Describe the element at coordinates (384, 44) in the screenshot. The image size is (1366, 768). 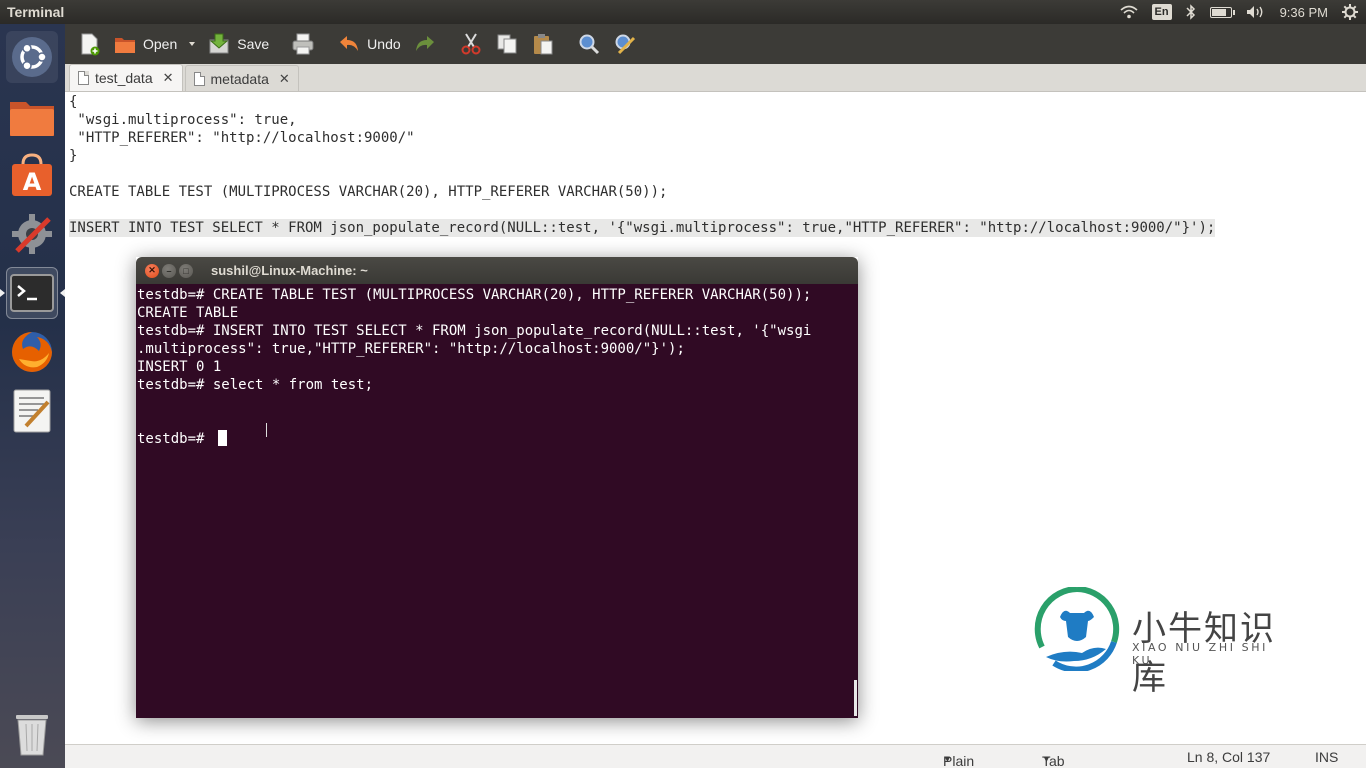
I see `undo-label: Undo` at that location.